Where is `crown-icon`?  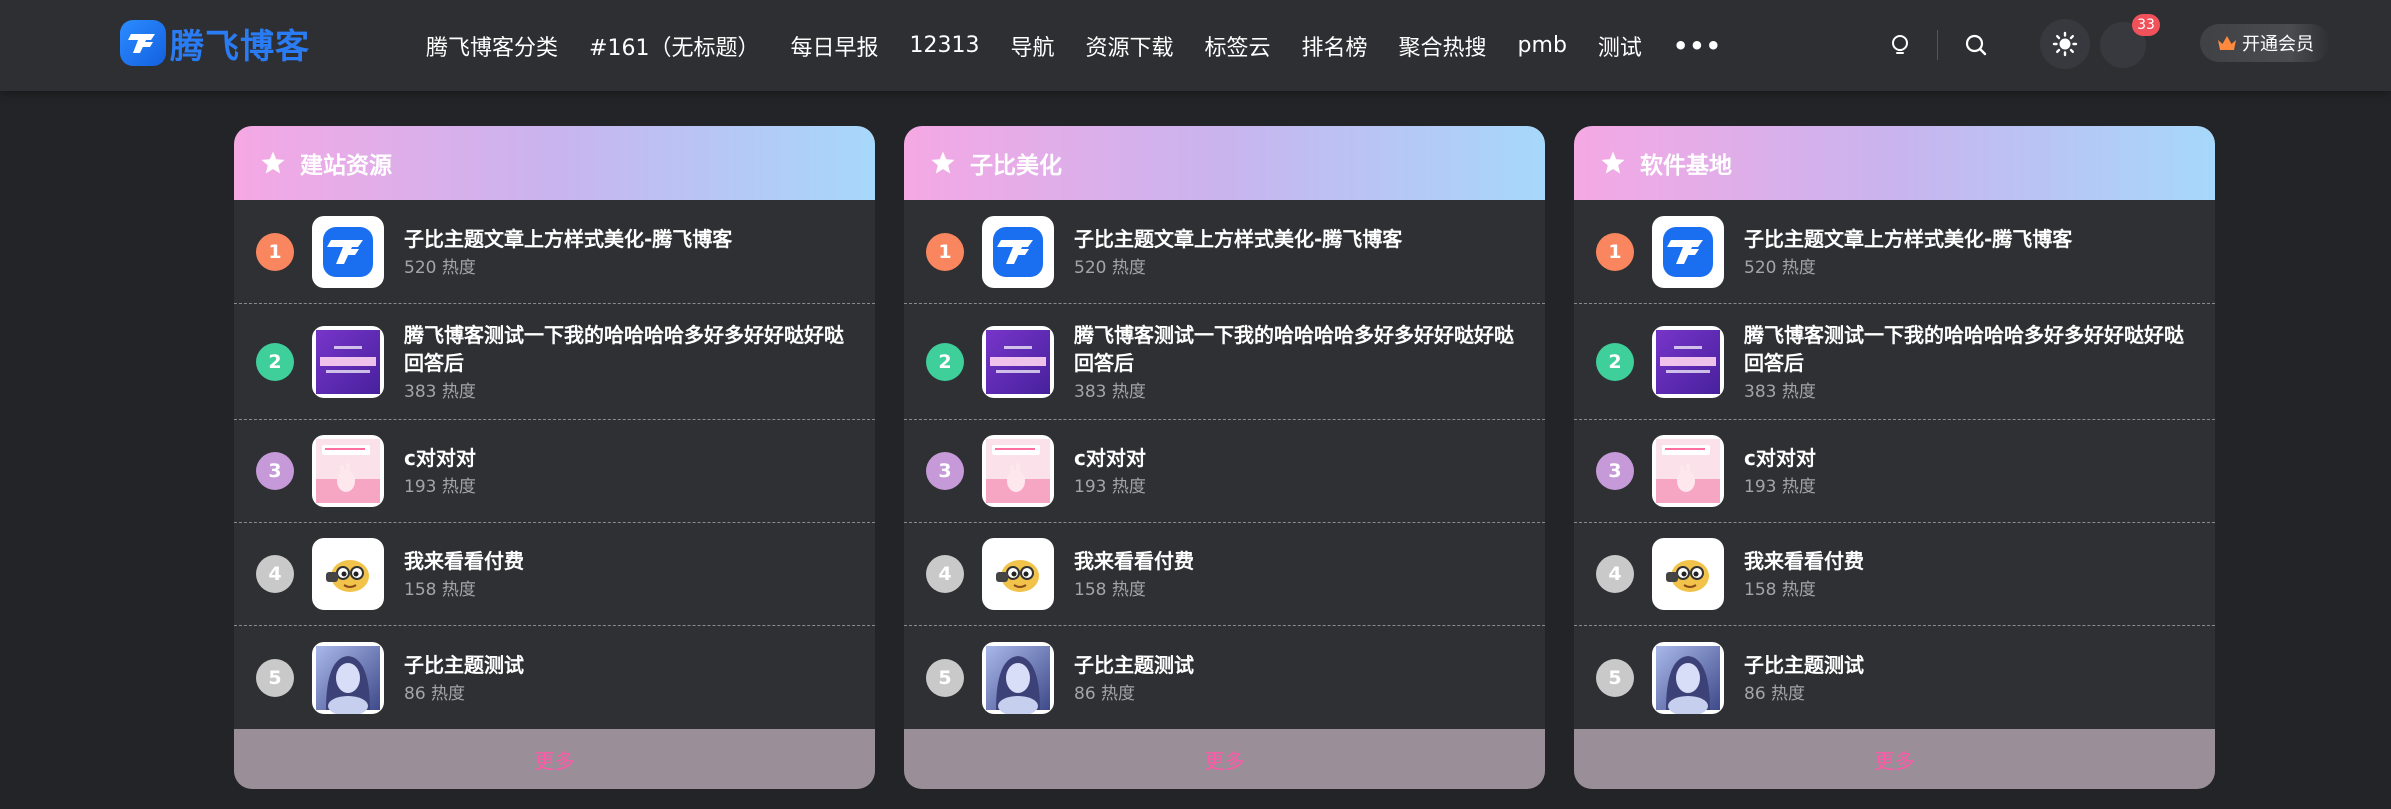
crown-icon is located at coordinates (2227, 43).